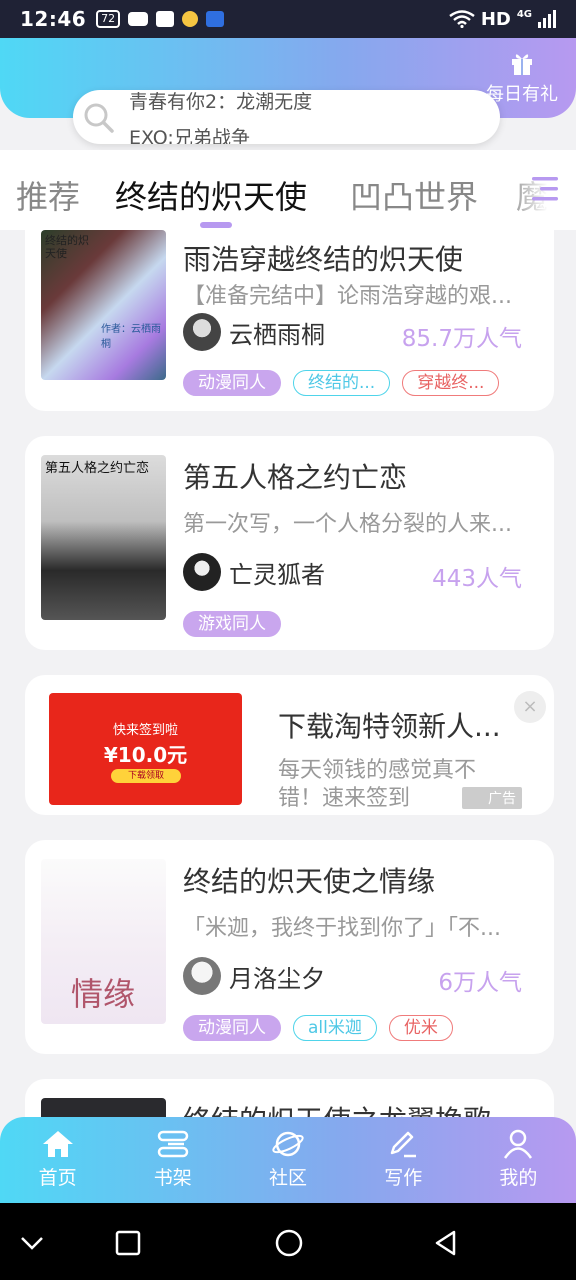 Image resolution: width=576 pixels, height=1280 pixels. Describe the element at coordinates (108, 19) in the screenshot. I see `battery-icon: 72` at that location.